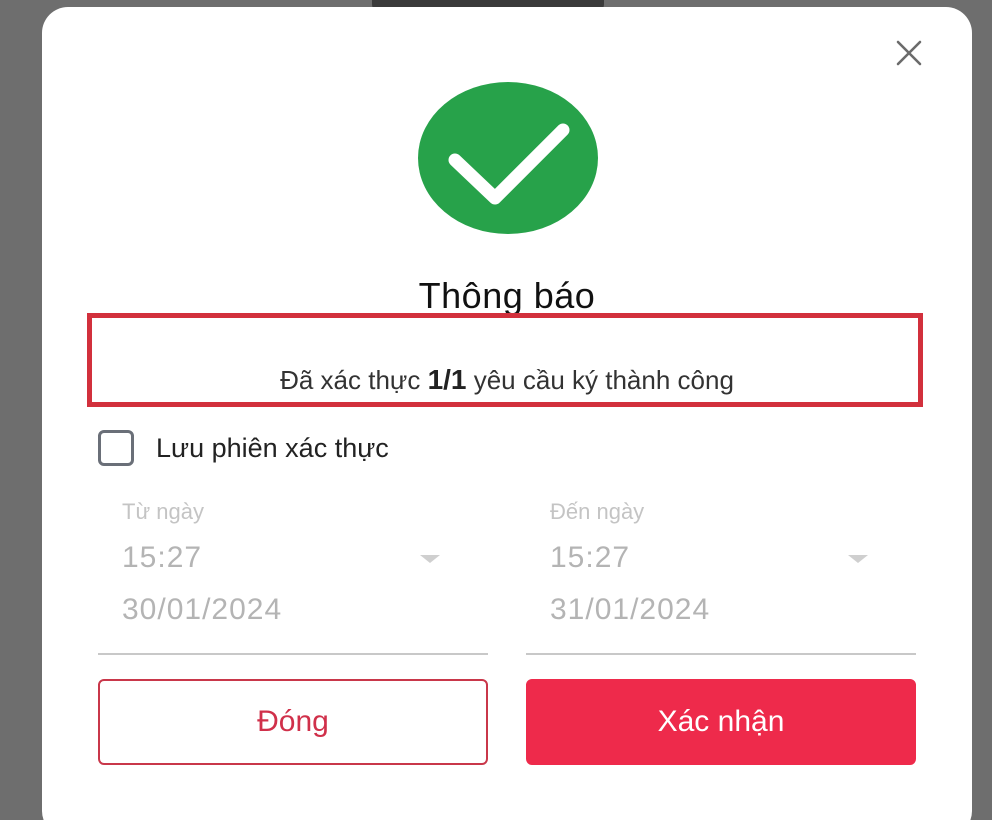  I want to click on close-dialog-button: Đóng, so click(293, 722).